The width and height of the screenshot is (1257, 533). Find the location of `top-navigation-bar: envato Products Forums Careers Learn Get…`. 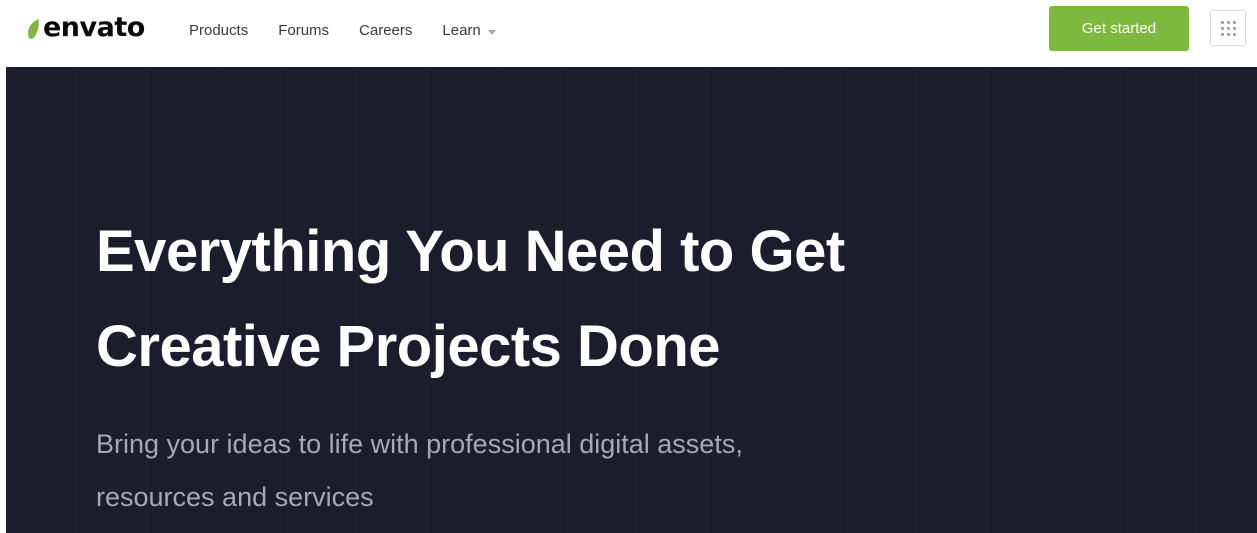

top-navigation-bar: envato Products Forums Careers Learn Get… is located at coordinates (628, 33).